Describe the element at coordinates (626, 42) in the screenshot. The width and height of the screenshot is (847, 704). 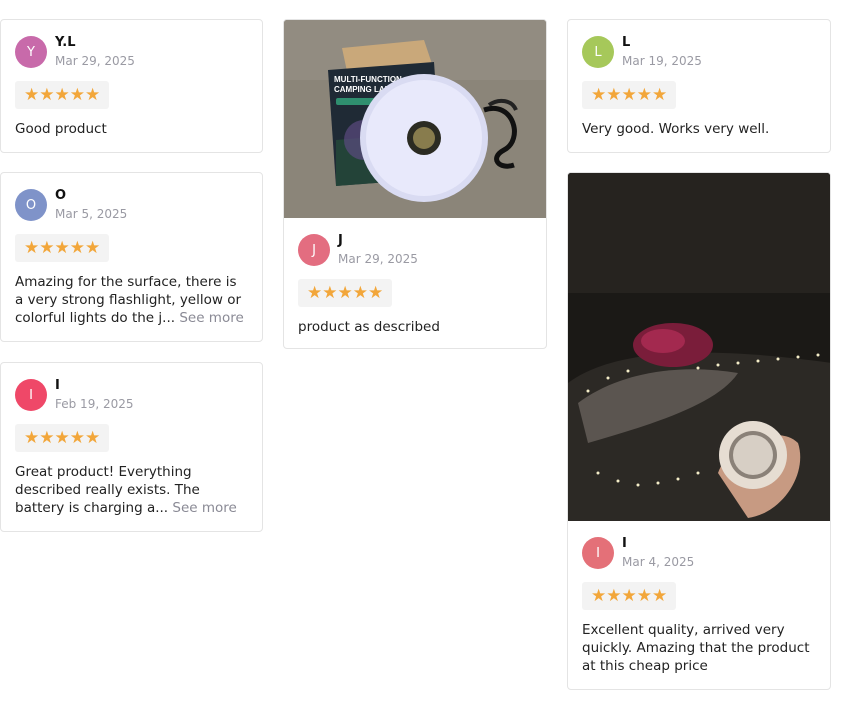
I see `reviewer-name: L` at that location.